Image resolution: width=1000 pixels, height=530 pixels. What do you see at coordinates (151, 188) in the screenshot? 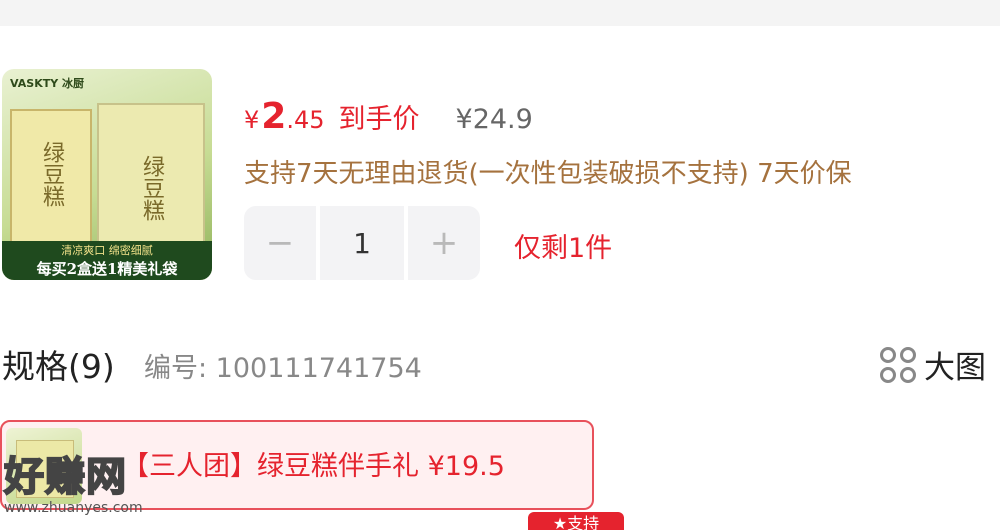
I see `box-right-text: 绿豆糕` at bounding box center [151, 188].